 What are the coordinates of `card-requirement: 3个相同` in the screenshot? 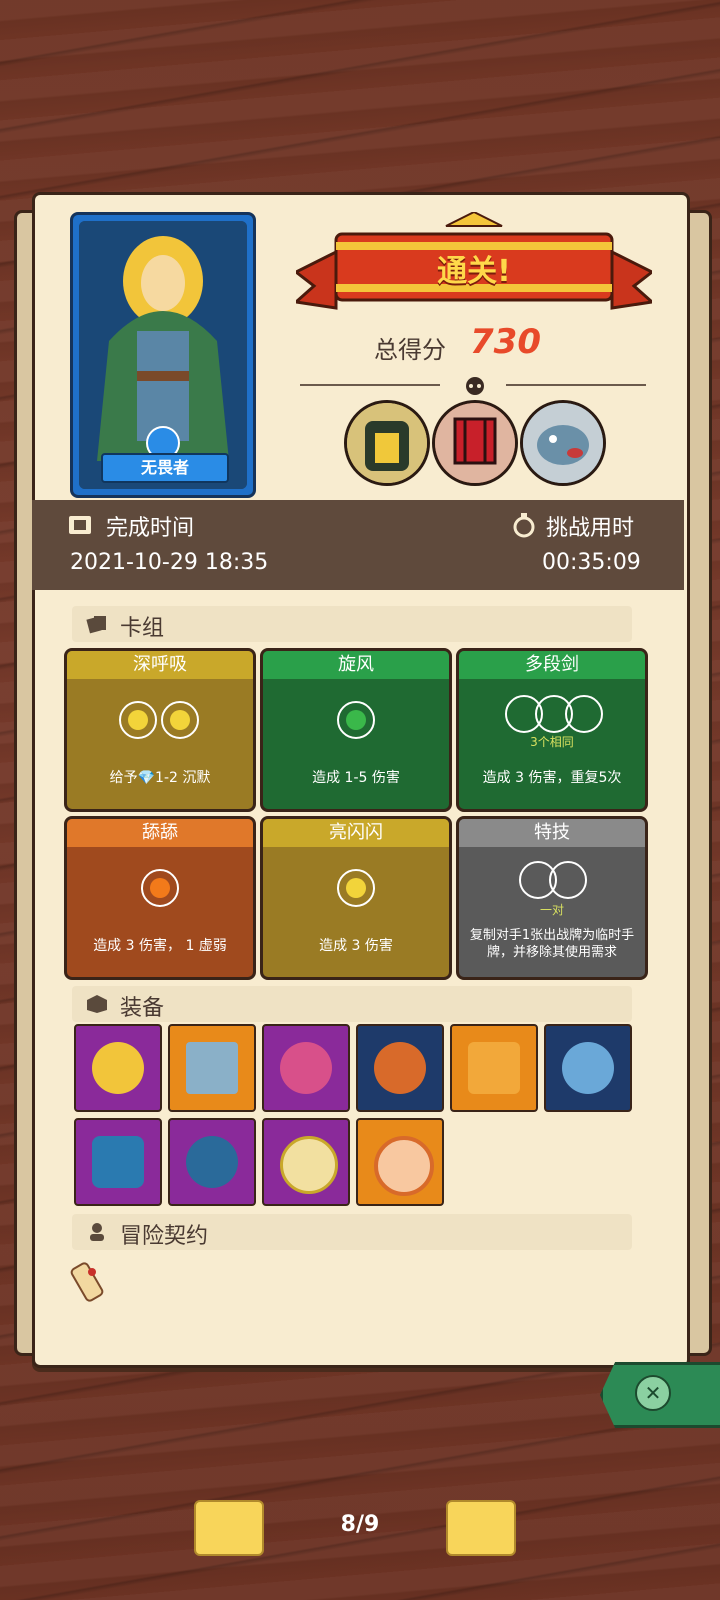 It's located at (552, 742).